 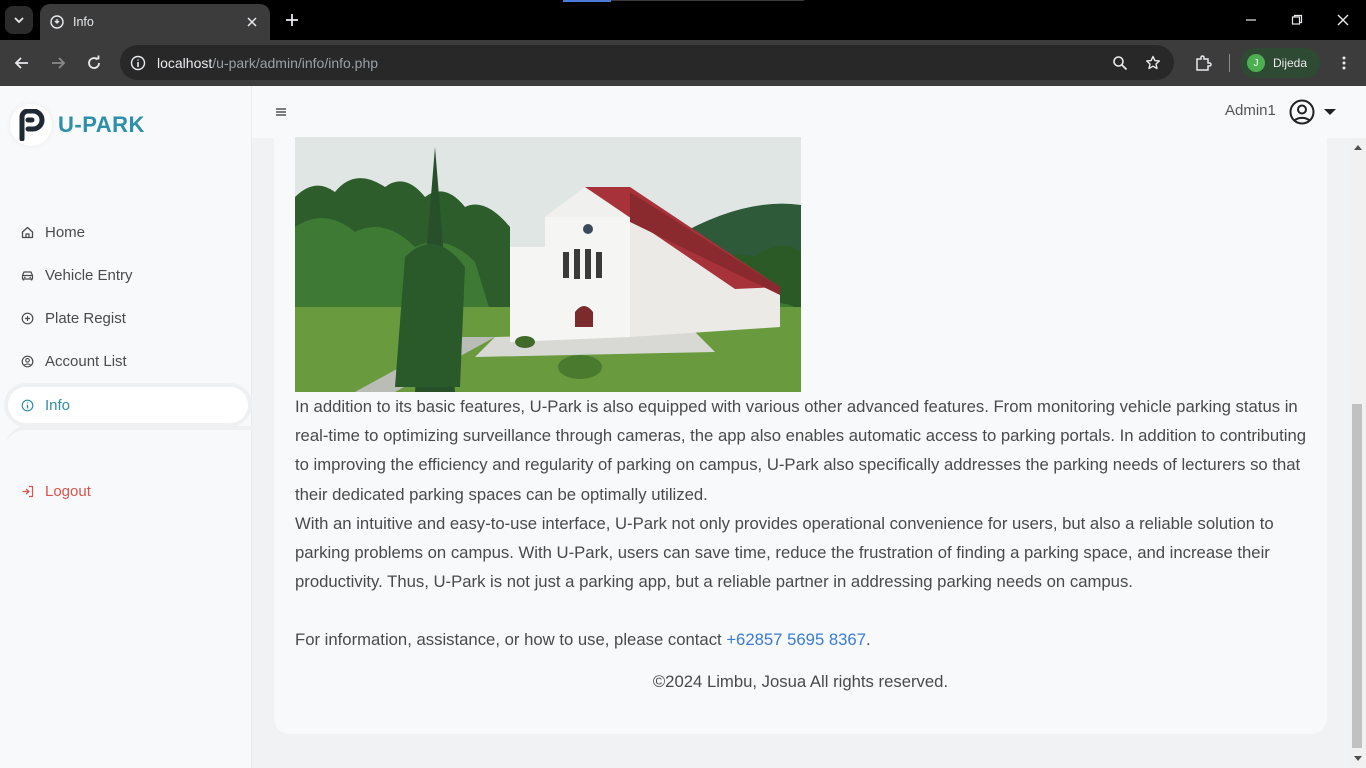 I want to click on brand: U-PARK, so click(x=77, y=125).